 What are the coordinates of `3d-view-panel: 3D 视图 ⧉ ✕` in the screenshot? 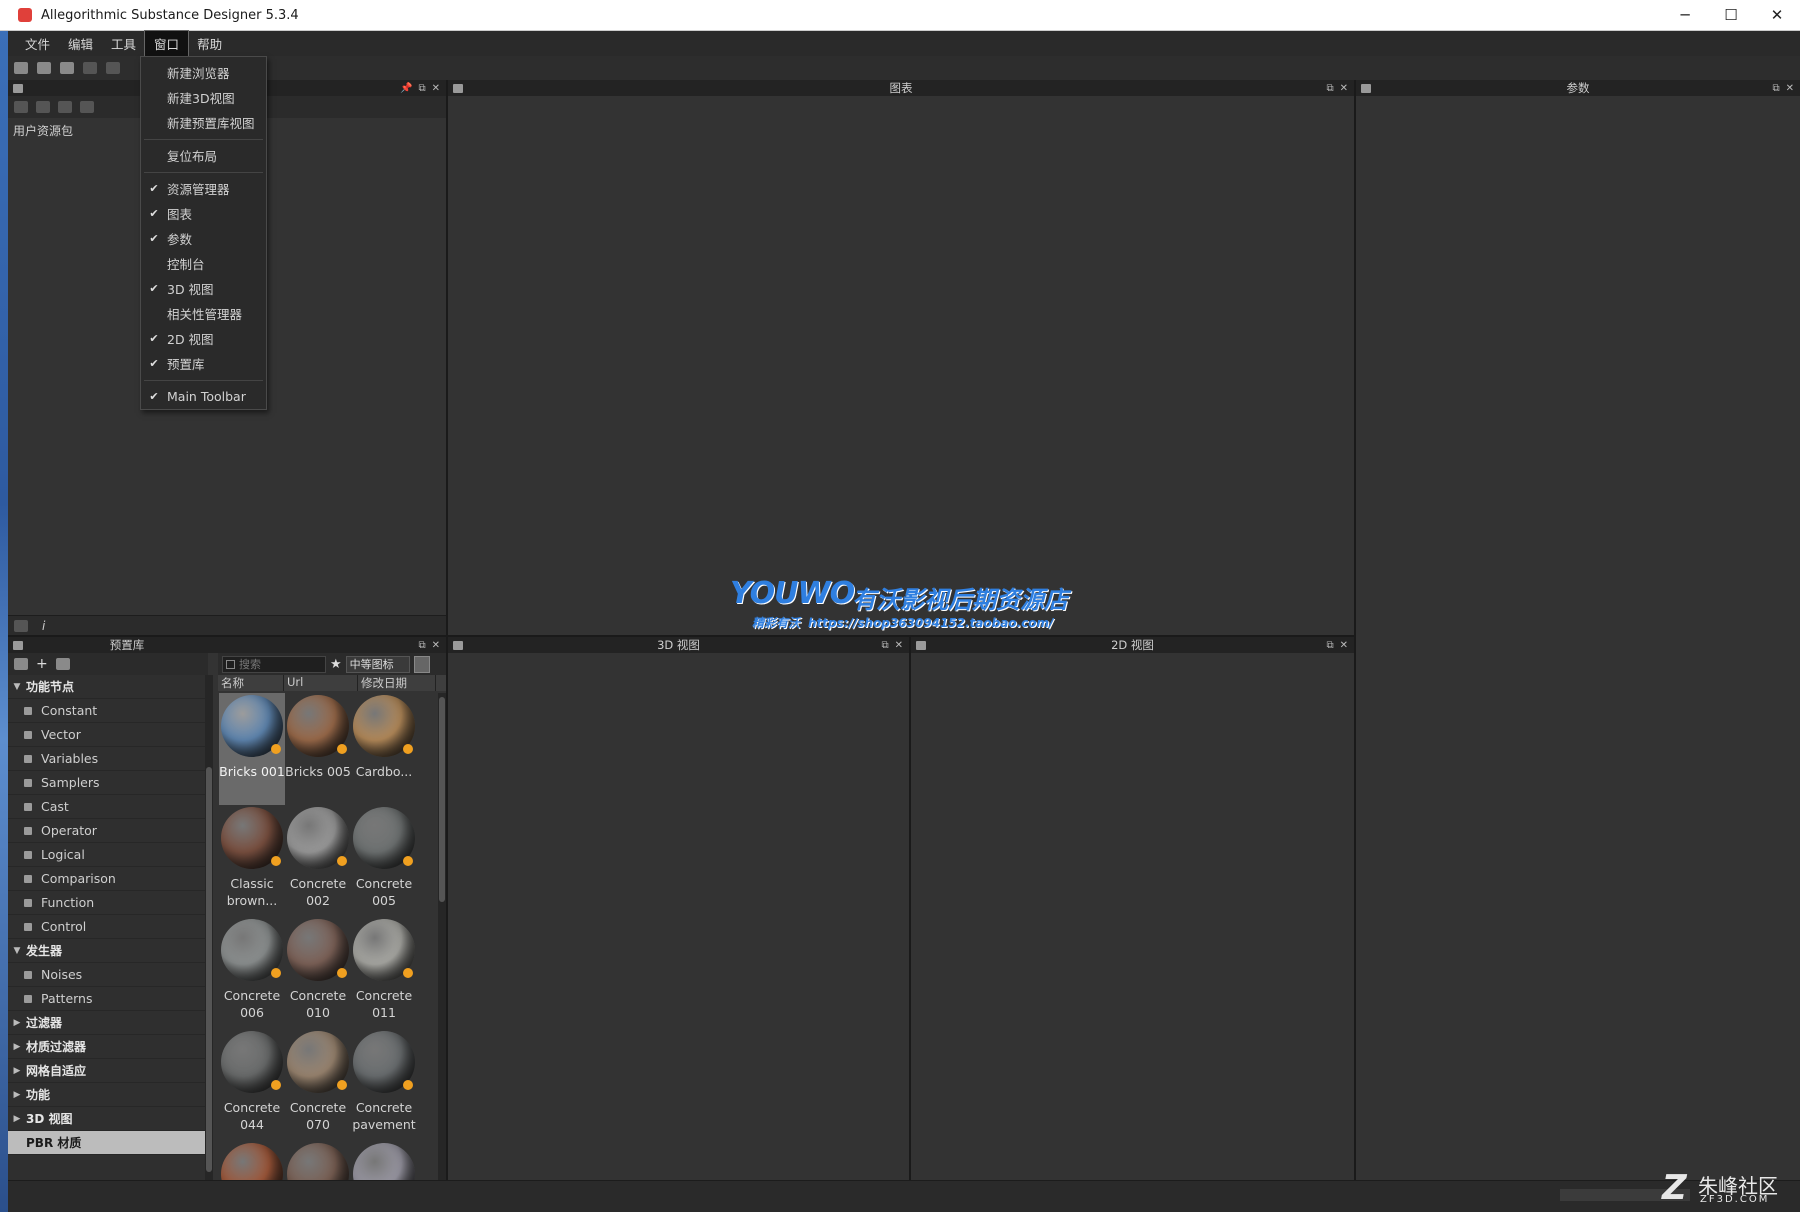 It's located at (678, 908).